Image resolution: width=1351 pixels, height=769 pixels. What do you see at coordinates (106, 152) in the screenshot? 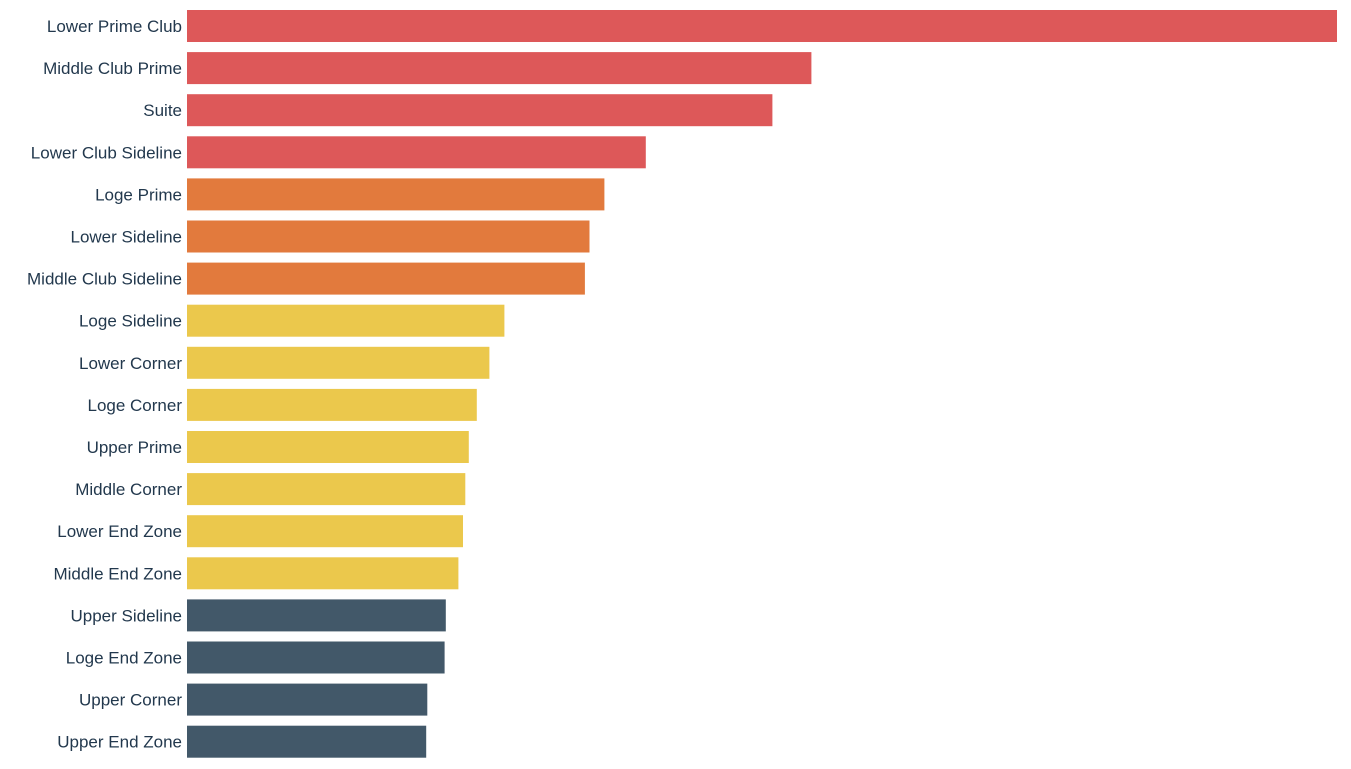
I see `category-label: Lower Club Sideline` at bounding box center [106, 152].